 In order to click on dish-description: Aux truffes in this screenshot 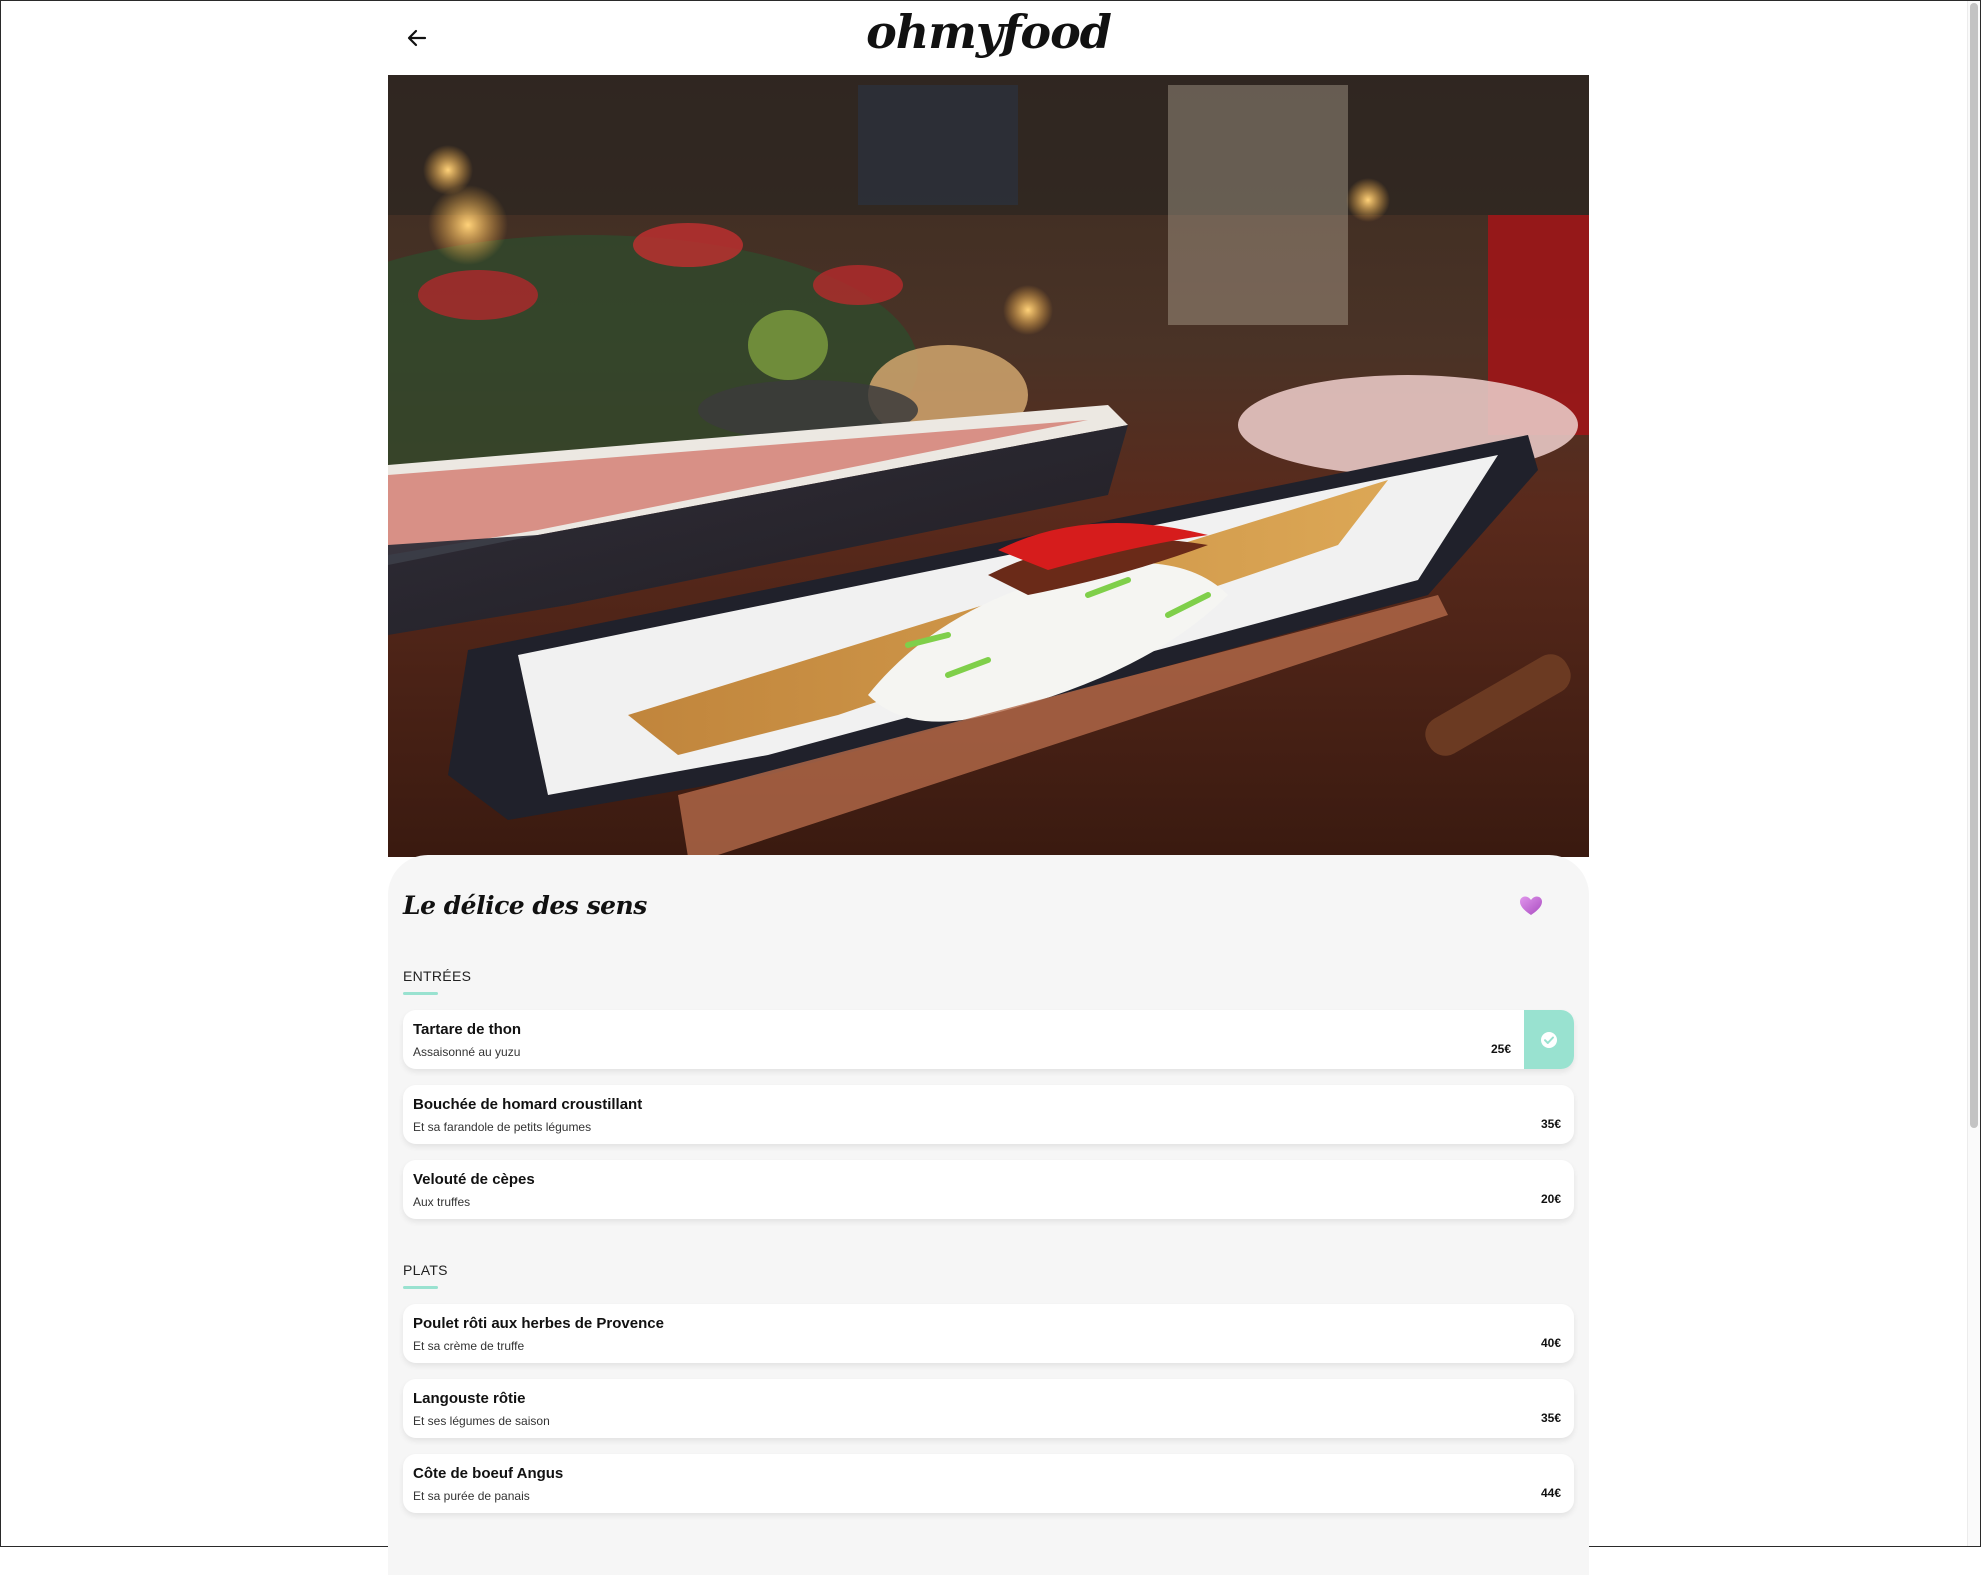, I will do `click(442, 1202)`.